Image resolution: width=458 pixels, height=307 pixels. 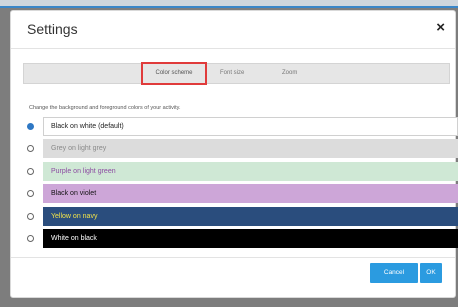 What do you see at coordinates (431, 273) in the screenshot?
I see `ok-button: OK` at bounding box center [431, 273].